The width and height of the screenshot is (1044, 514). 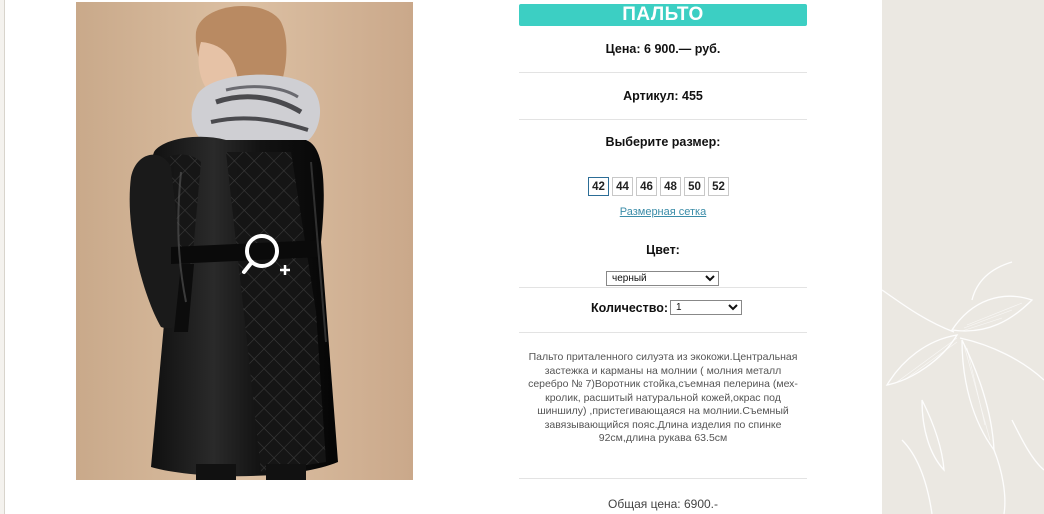 What do you see at coordinates (663, 504) in the screenshot?
I see `total-price: Общая цена: 6900.-` at bounding box center [663, 504].